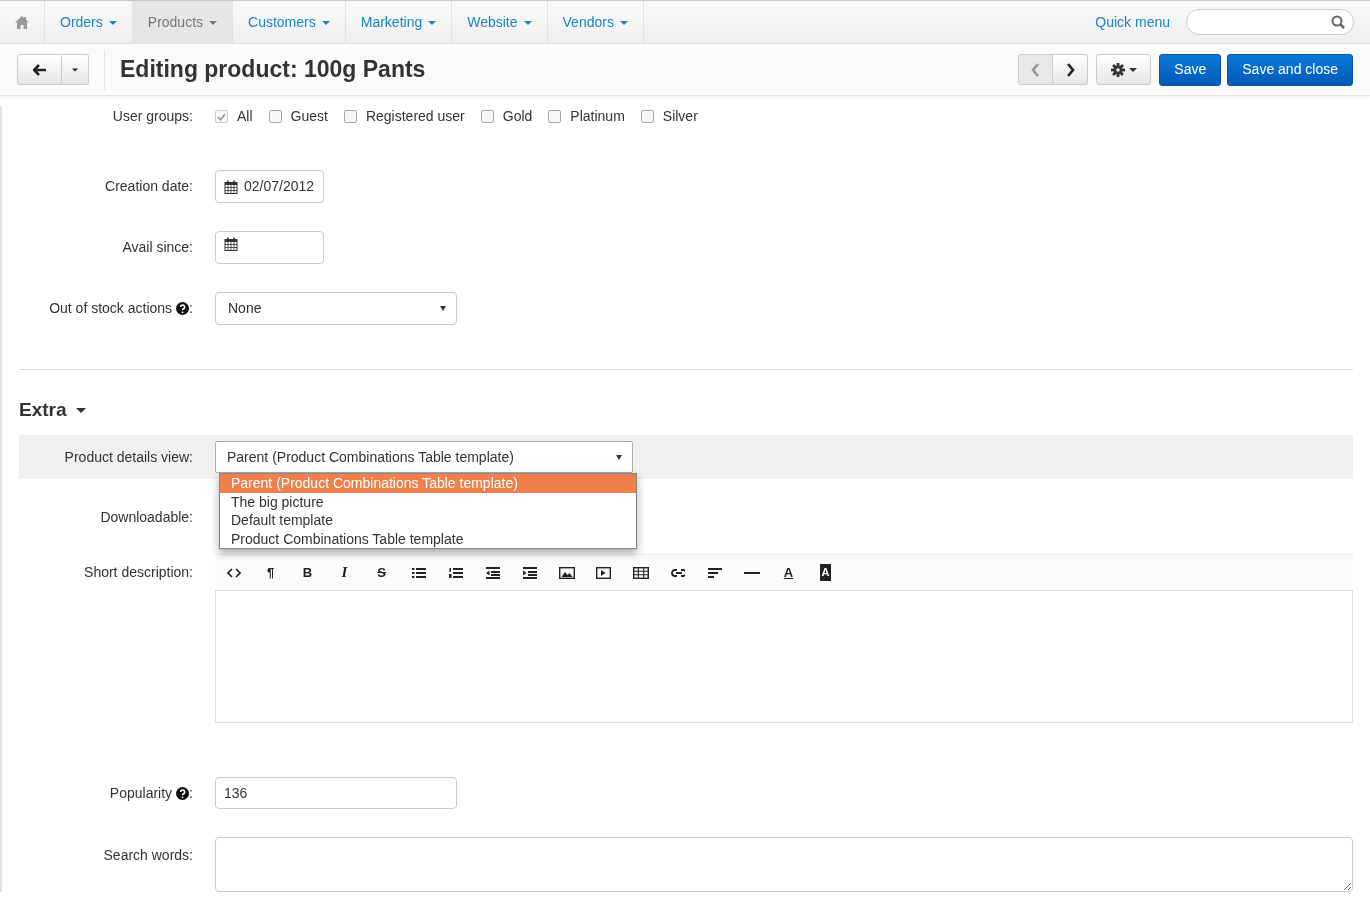 Image resolution: width=1370 pixels, height=920 pixels. What do you see at coordinates (1117, 69) in the screenshot?
I see `gear-icon` at bounding box center [1117, 69].